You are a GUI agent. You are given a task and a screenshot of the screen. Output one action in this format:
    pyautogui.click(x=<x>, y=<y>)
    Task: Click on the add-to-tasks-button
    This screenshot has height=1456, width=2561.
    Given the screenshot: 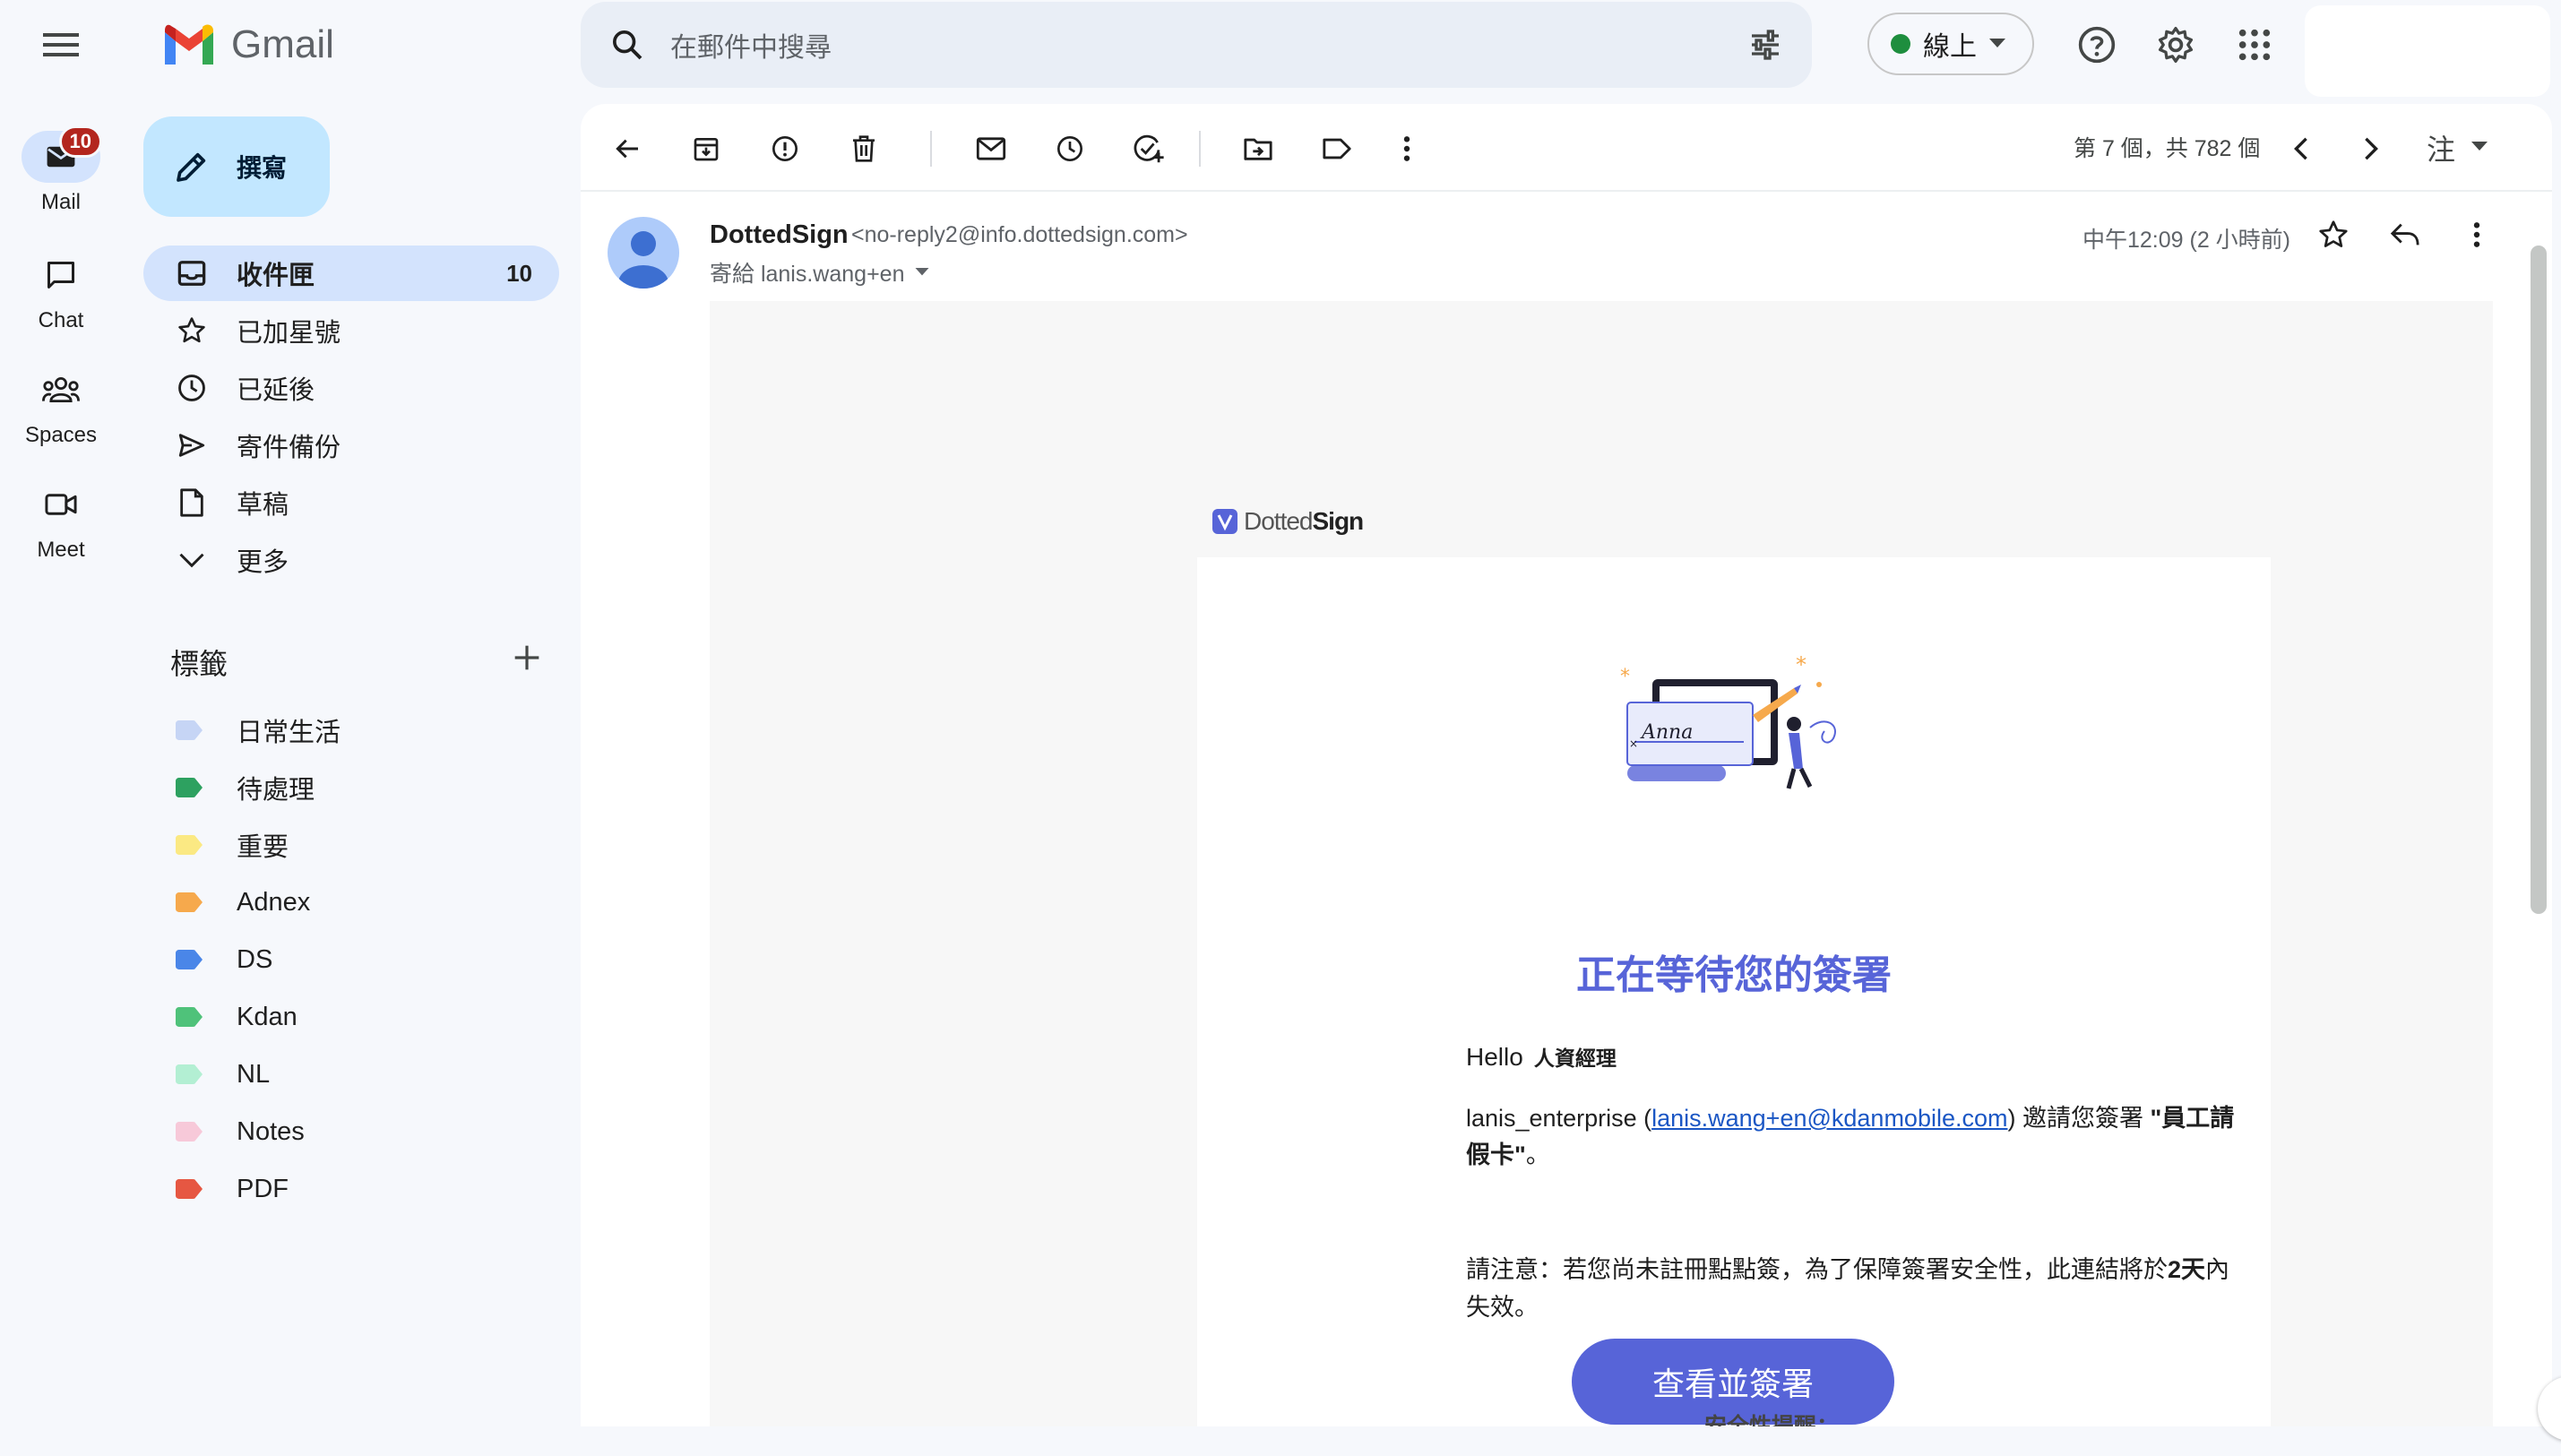 What is the action you would take?
    pyautogui.click(x=1148, y=148)
    